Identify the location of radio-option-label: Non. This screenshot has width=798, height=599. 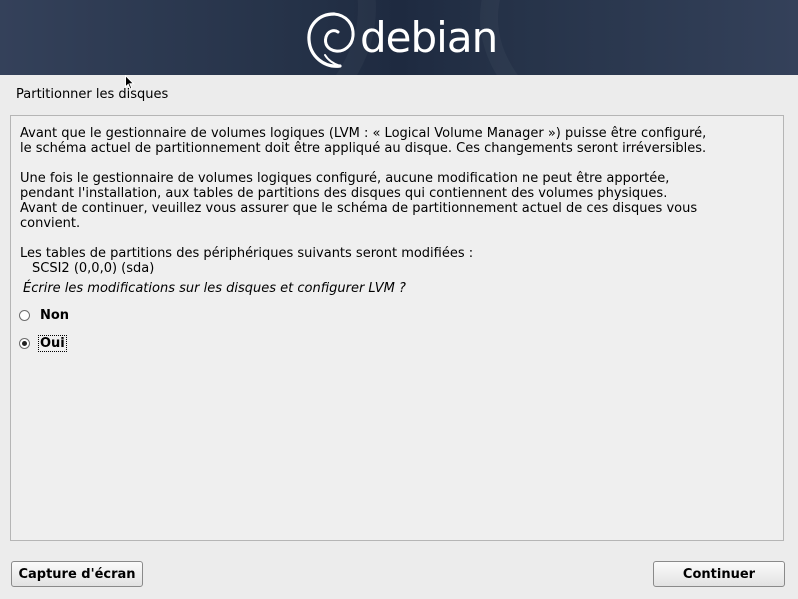
(55, 315).